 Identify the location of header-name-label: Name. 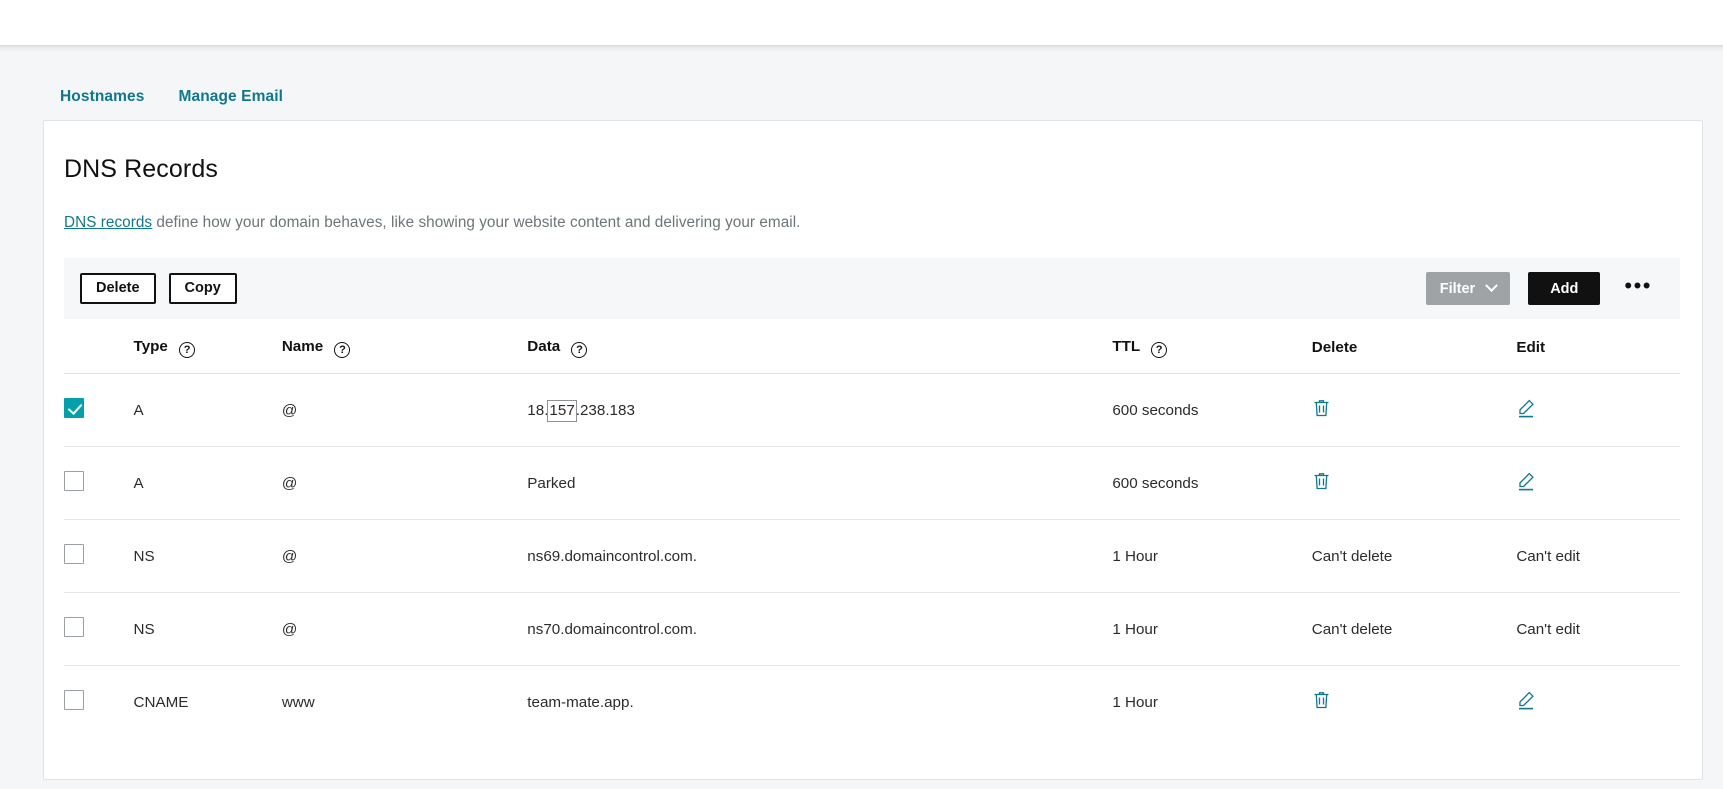
(302, 346).